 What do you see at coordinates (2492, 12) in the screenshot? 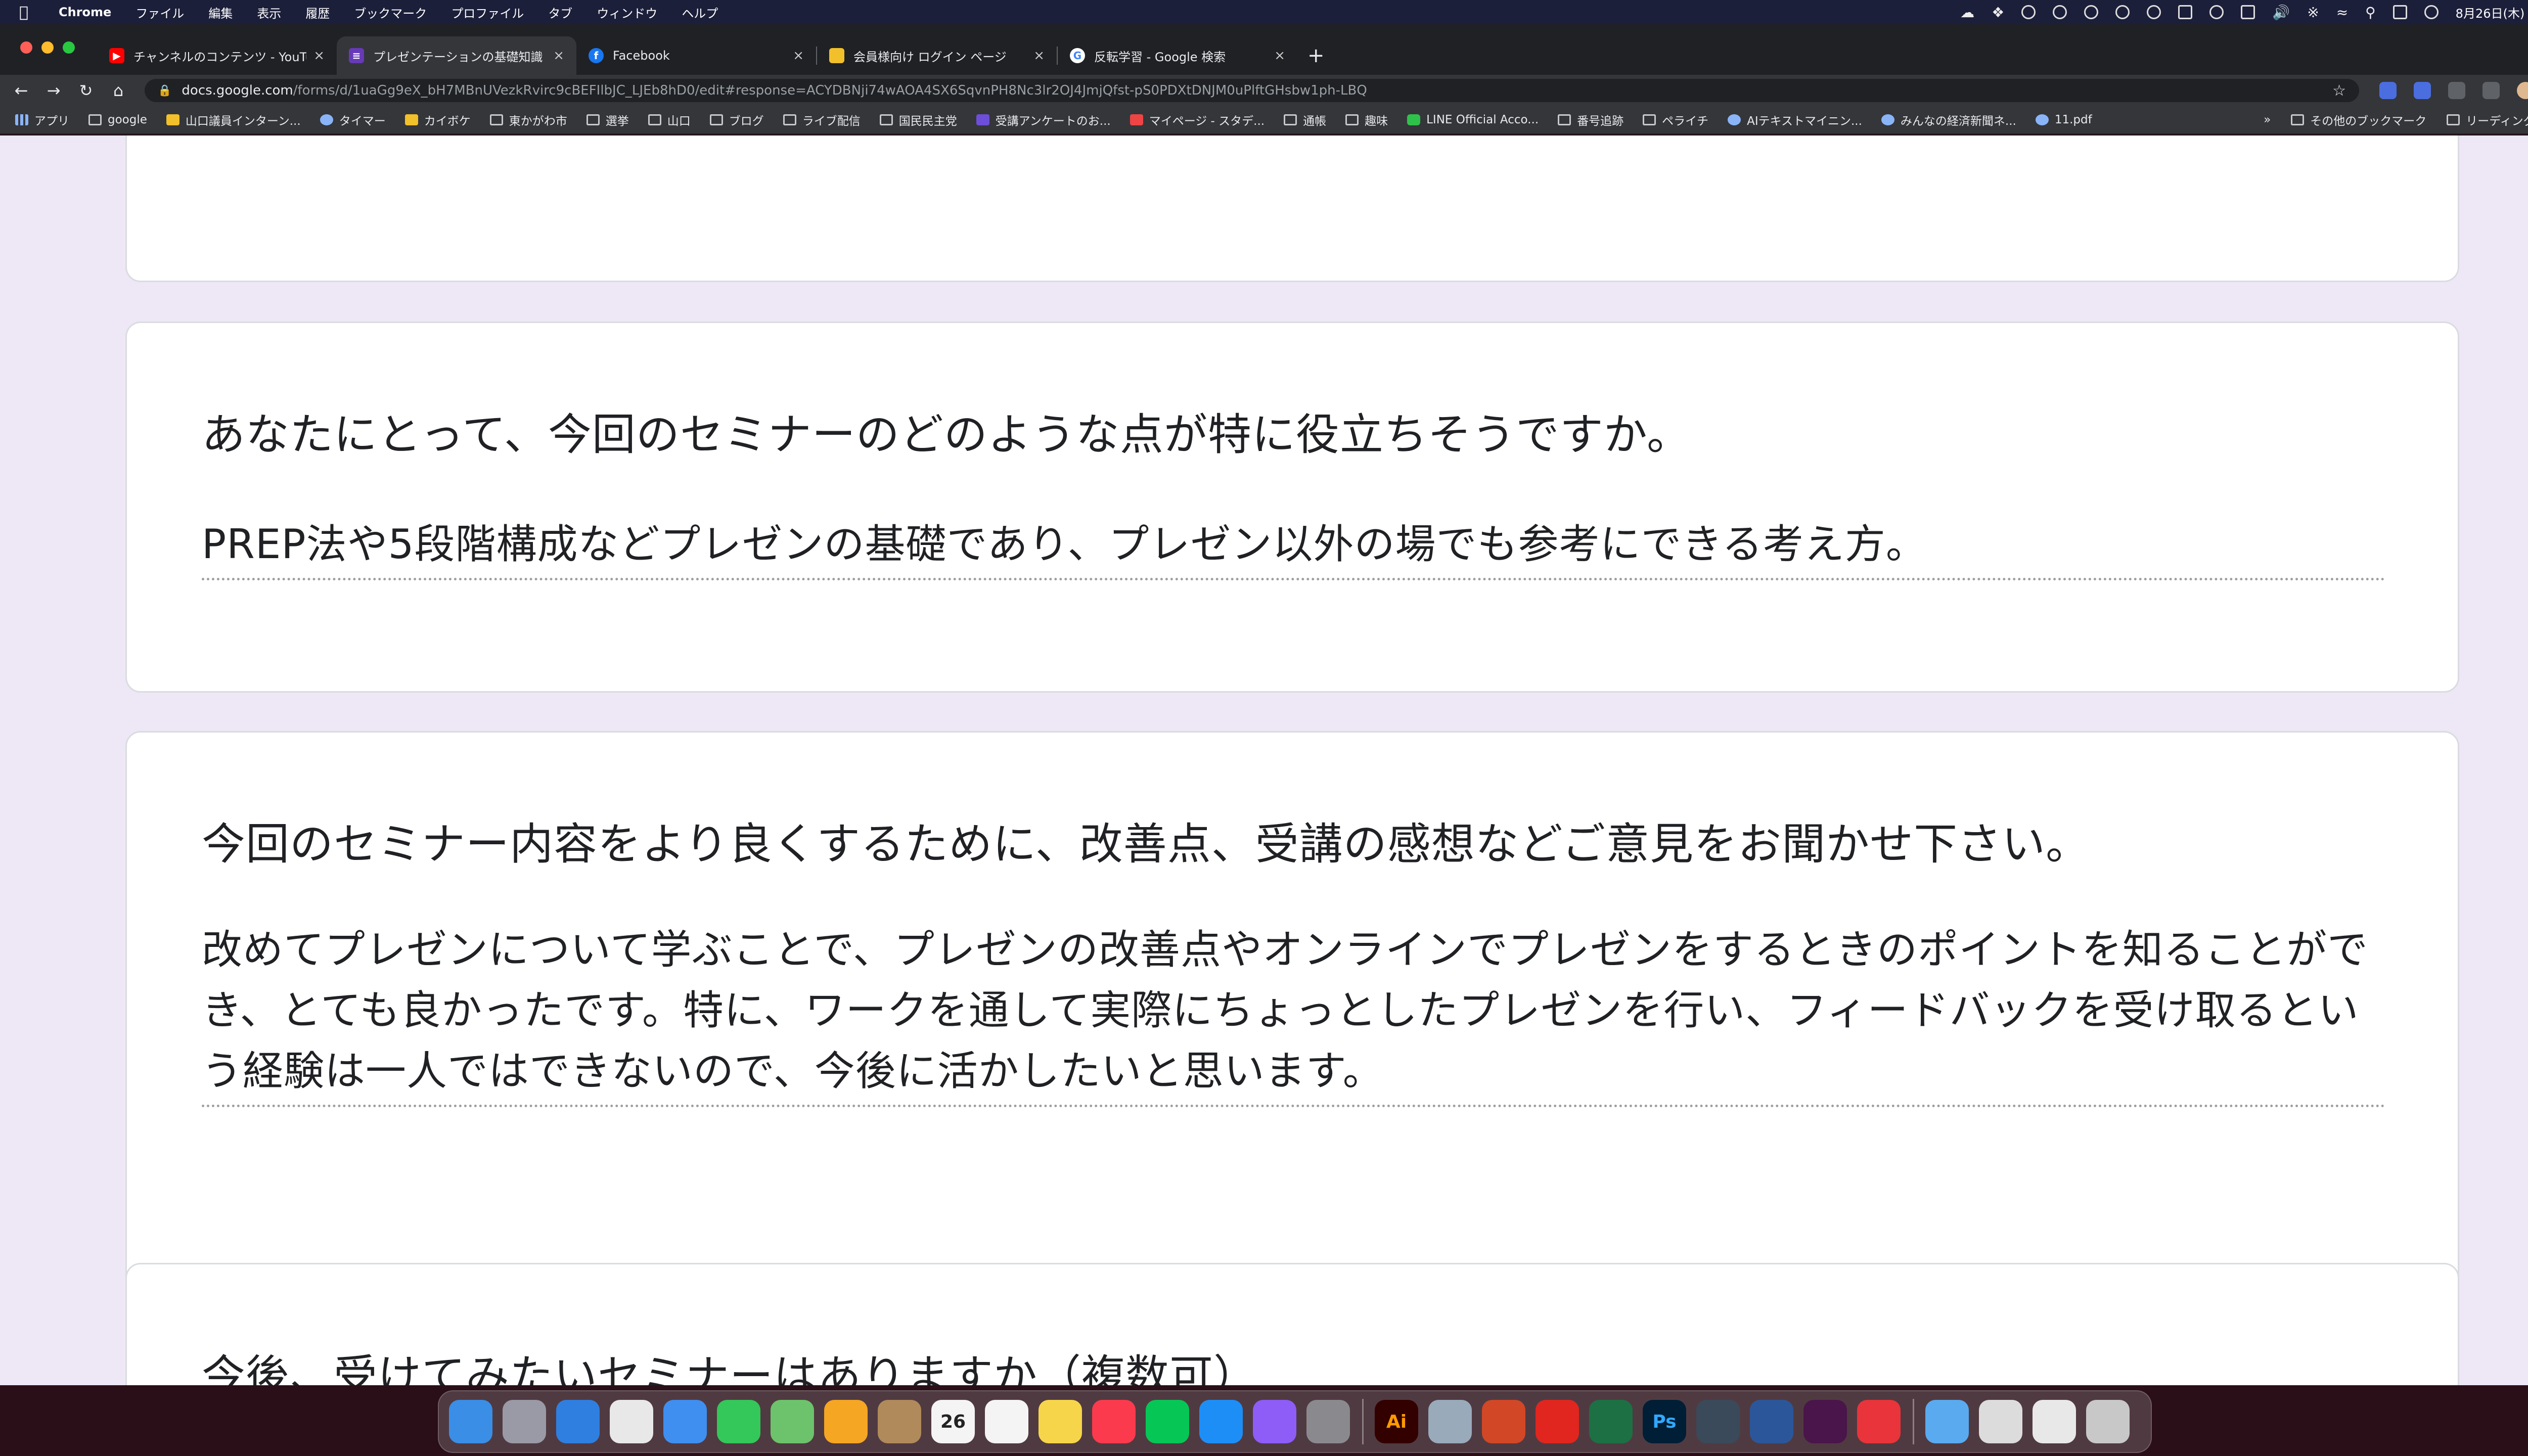
I see `menu-clock: 8月26日(木) 22:14` at bounding box center [2492, 12].